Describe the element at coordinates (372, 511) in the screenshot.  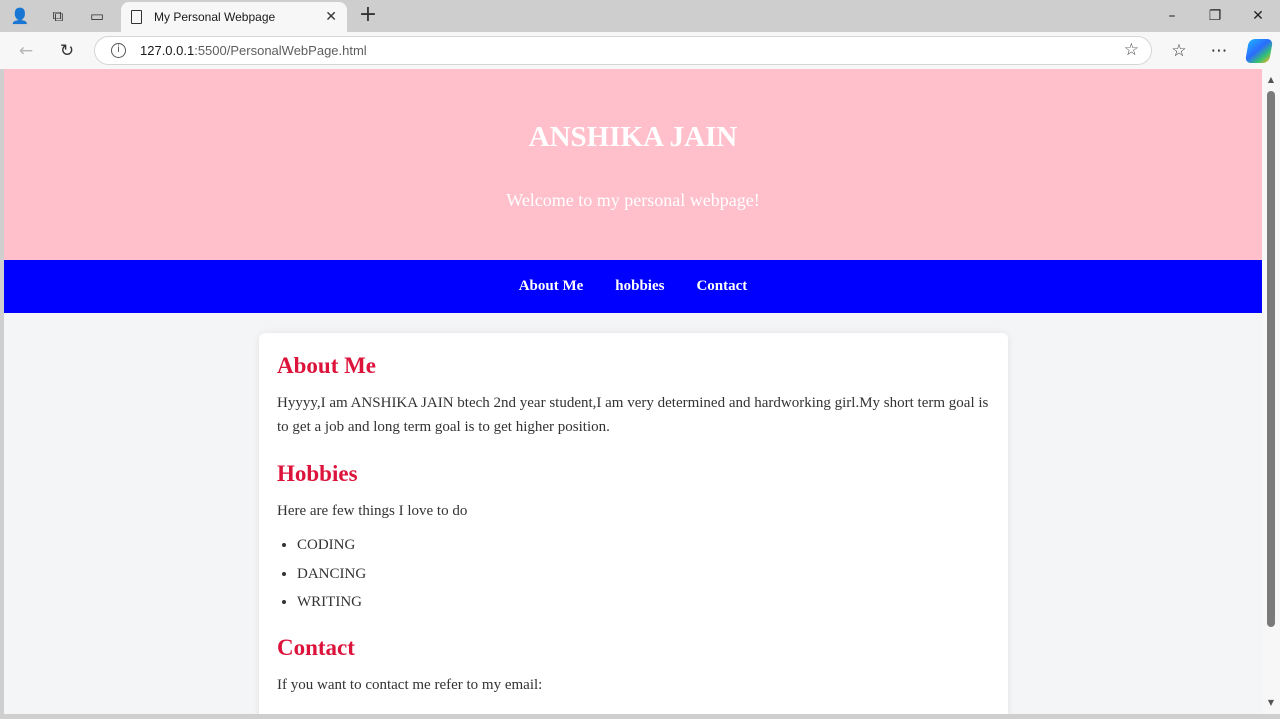
I see `hobbies-intro: Here are few things I love to do` at that location.